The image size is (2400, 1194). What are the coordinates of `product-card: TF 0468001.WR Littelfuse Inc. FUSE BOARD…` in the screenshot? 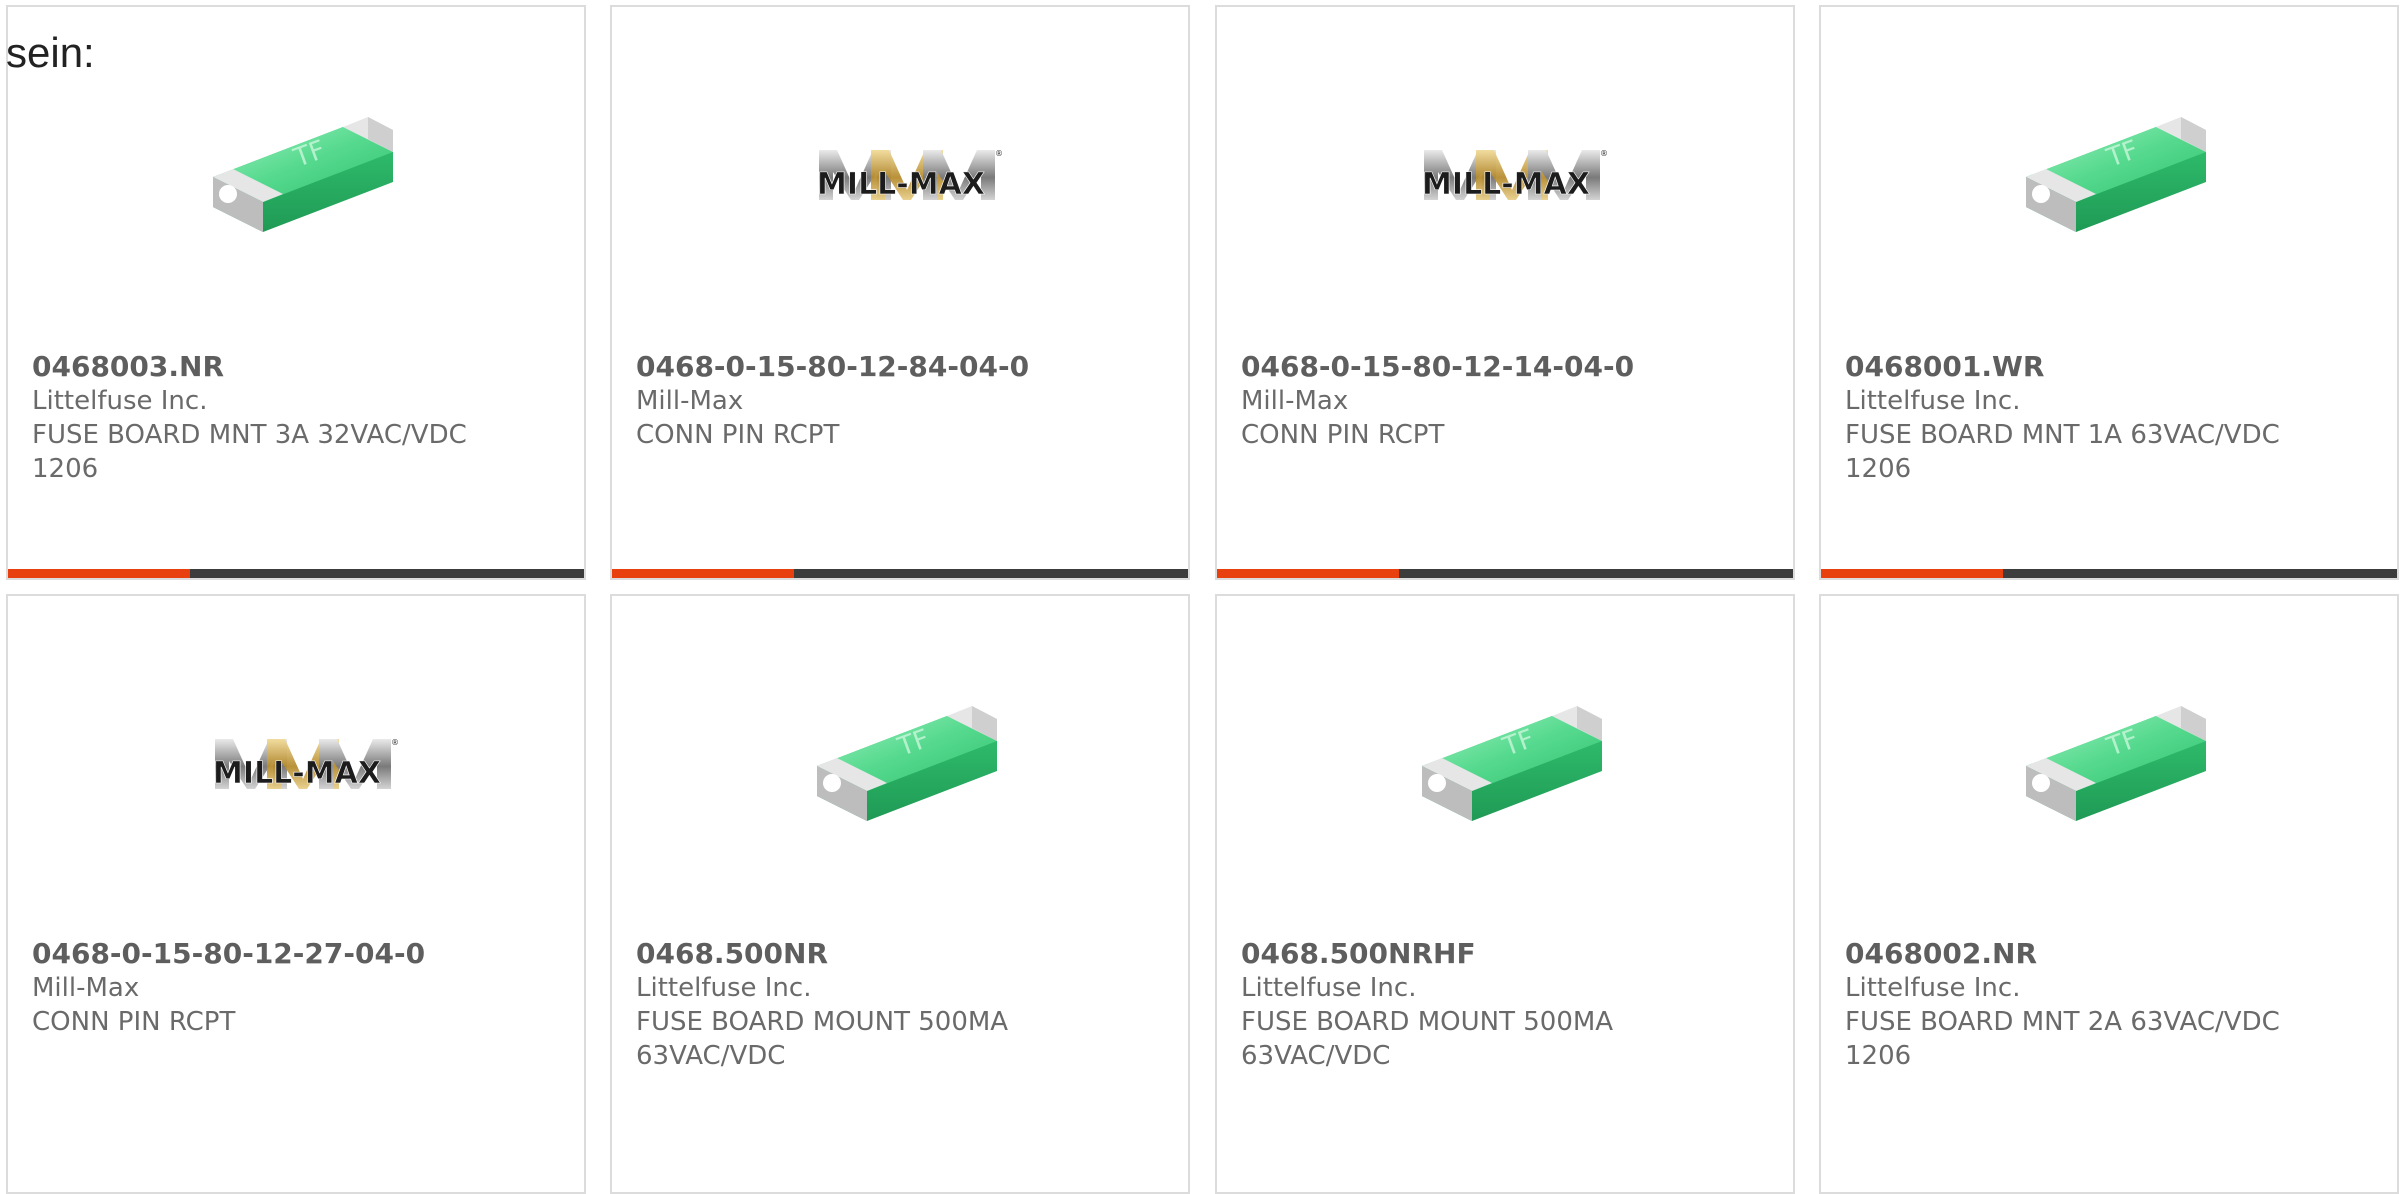 It's located at (2109, 292).